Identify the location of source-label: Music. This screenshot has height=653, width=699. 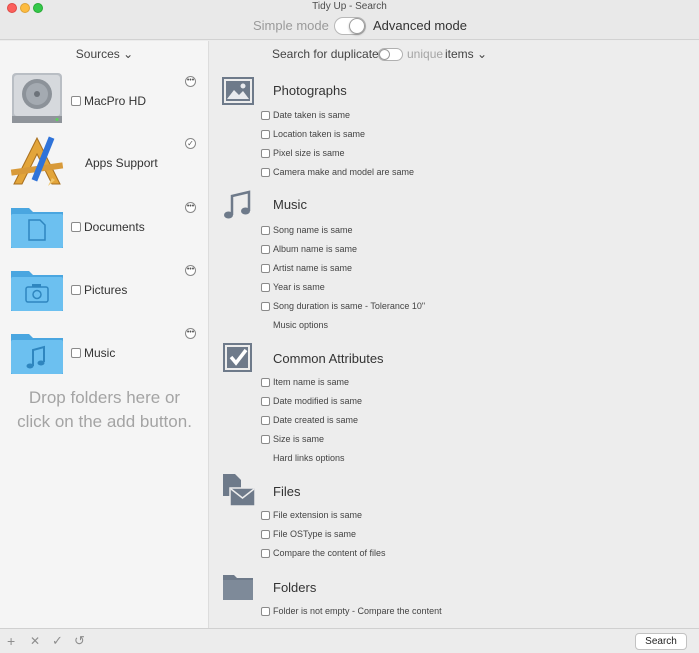
(100, 353).